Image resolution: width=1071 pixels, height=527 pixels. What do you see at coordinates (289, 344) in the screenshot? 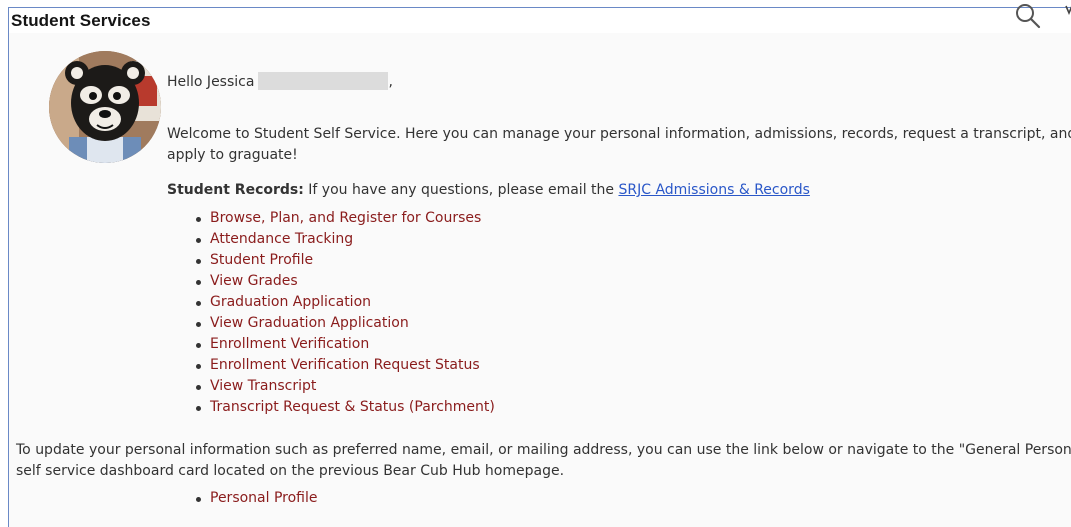
I see `link-enrollment-verification: Enrollment Verification` at bounding box center [289, 344].